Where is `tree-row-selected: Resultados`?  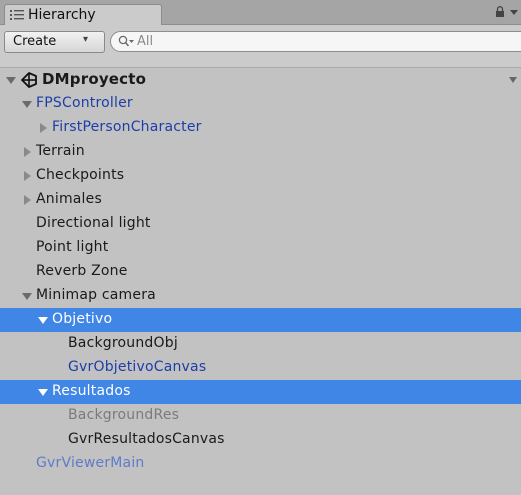 tree-row-selected: Resultados is located at coordinates (260, 392).